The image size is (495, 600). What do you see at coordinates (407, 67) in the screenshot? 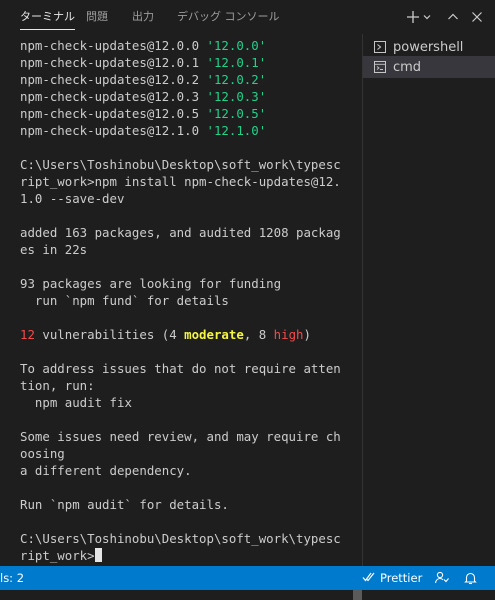
I see `terminal-item-label: cmd` at bounding box center [407, 67].